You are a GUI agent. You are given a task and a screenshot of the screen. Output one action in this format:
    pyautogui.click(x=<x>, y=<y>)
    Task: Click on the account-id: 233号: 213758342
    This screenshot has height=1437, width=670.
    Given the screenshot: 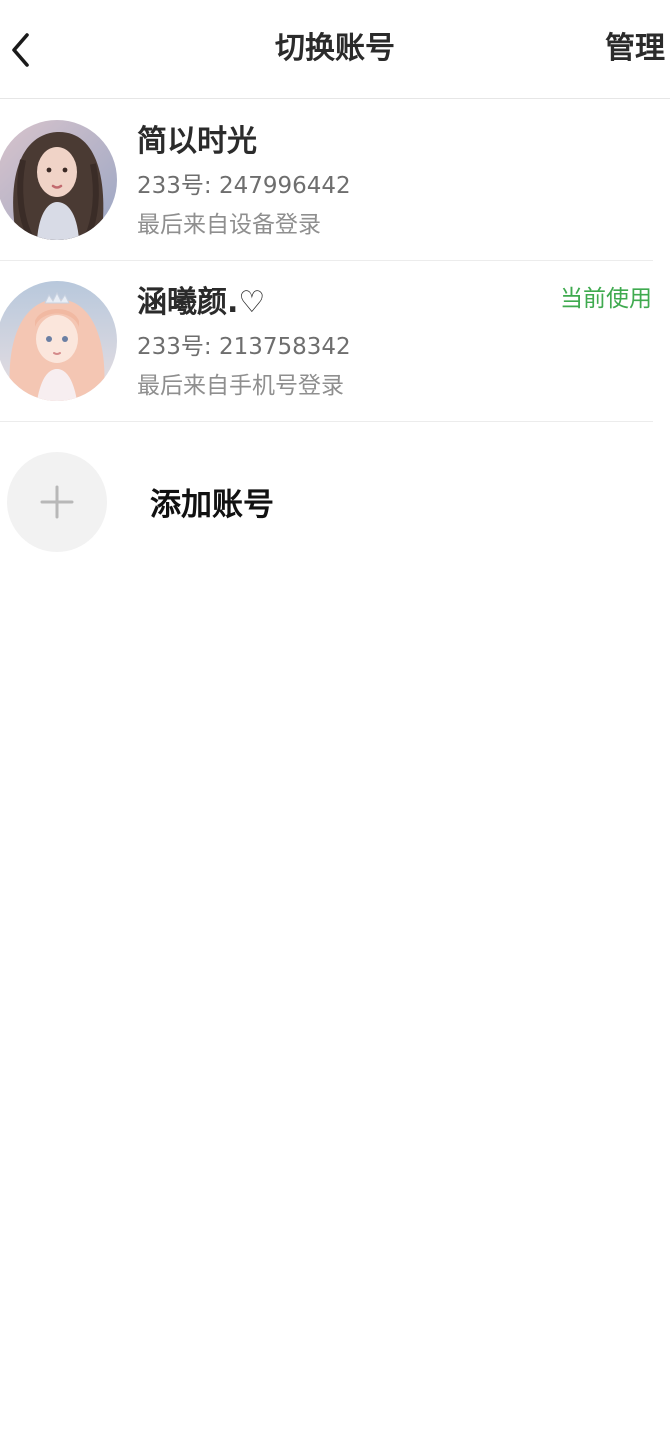 What is the action you would take?
    pyautogui.click(x=244, y=347)
    